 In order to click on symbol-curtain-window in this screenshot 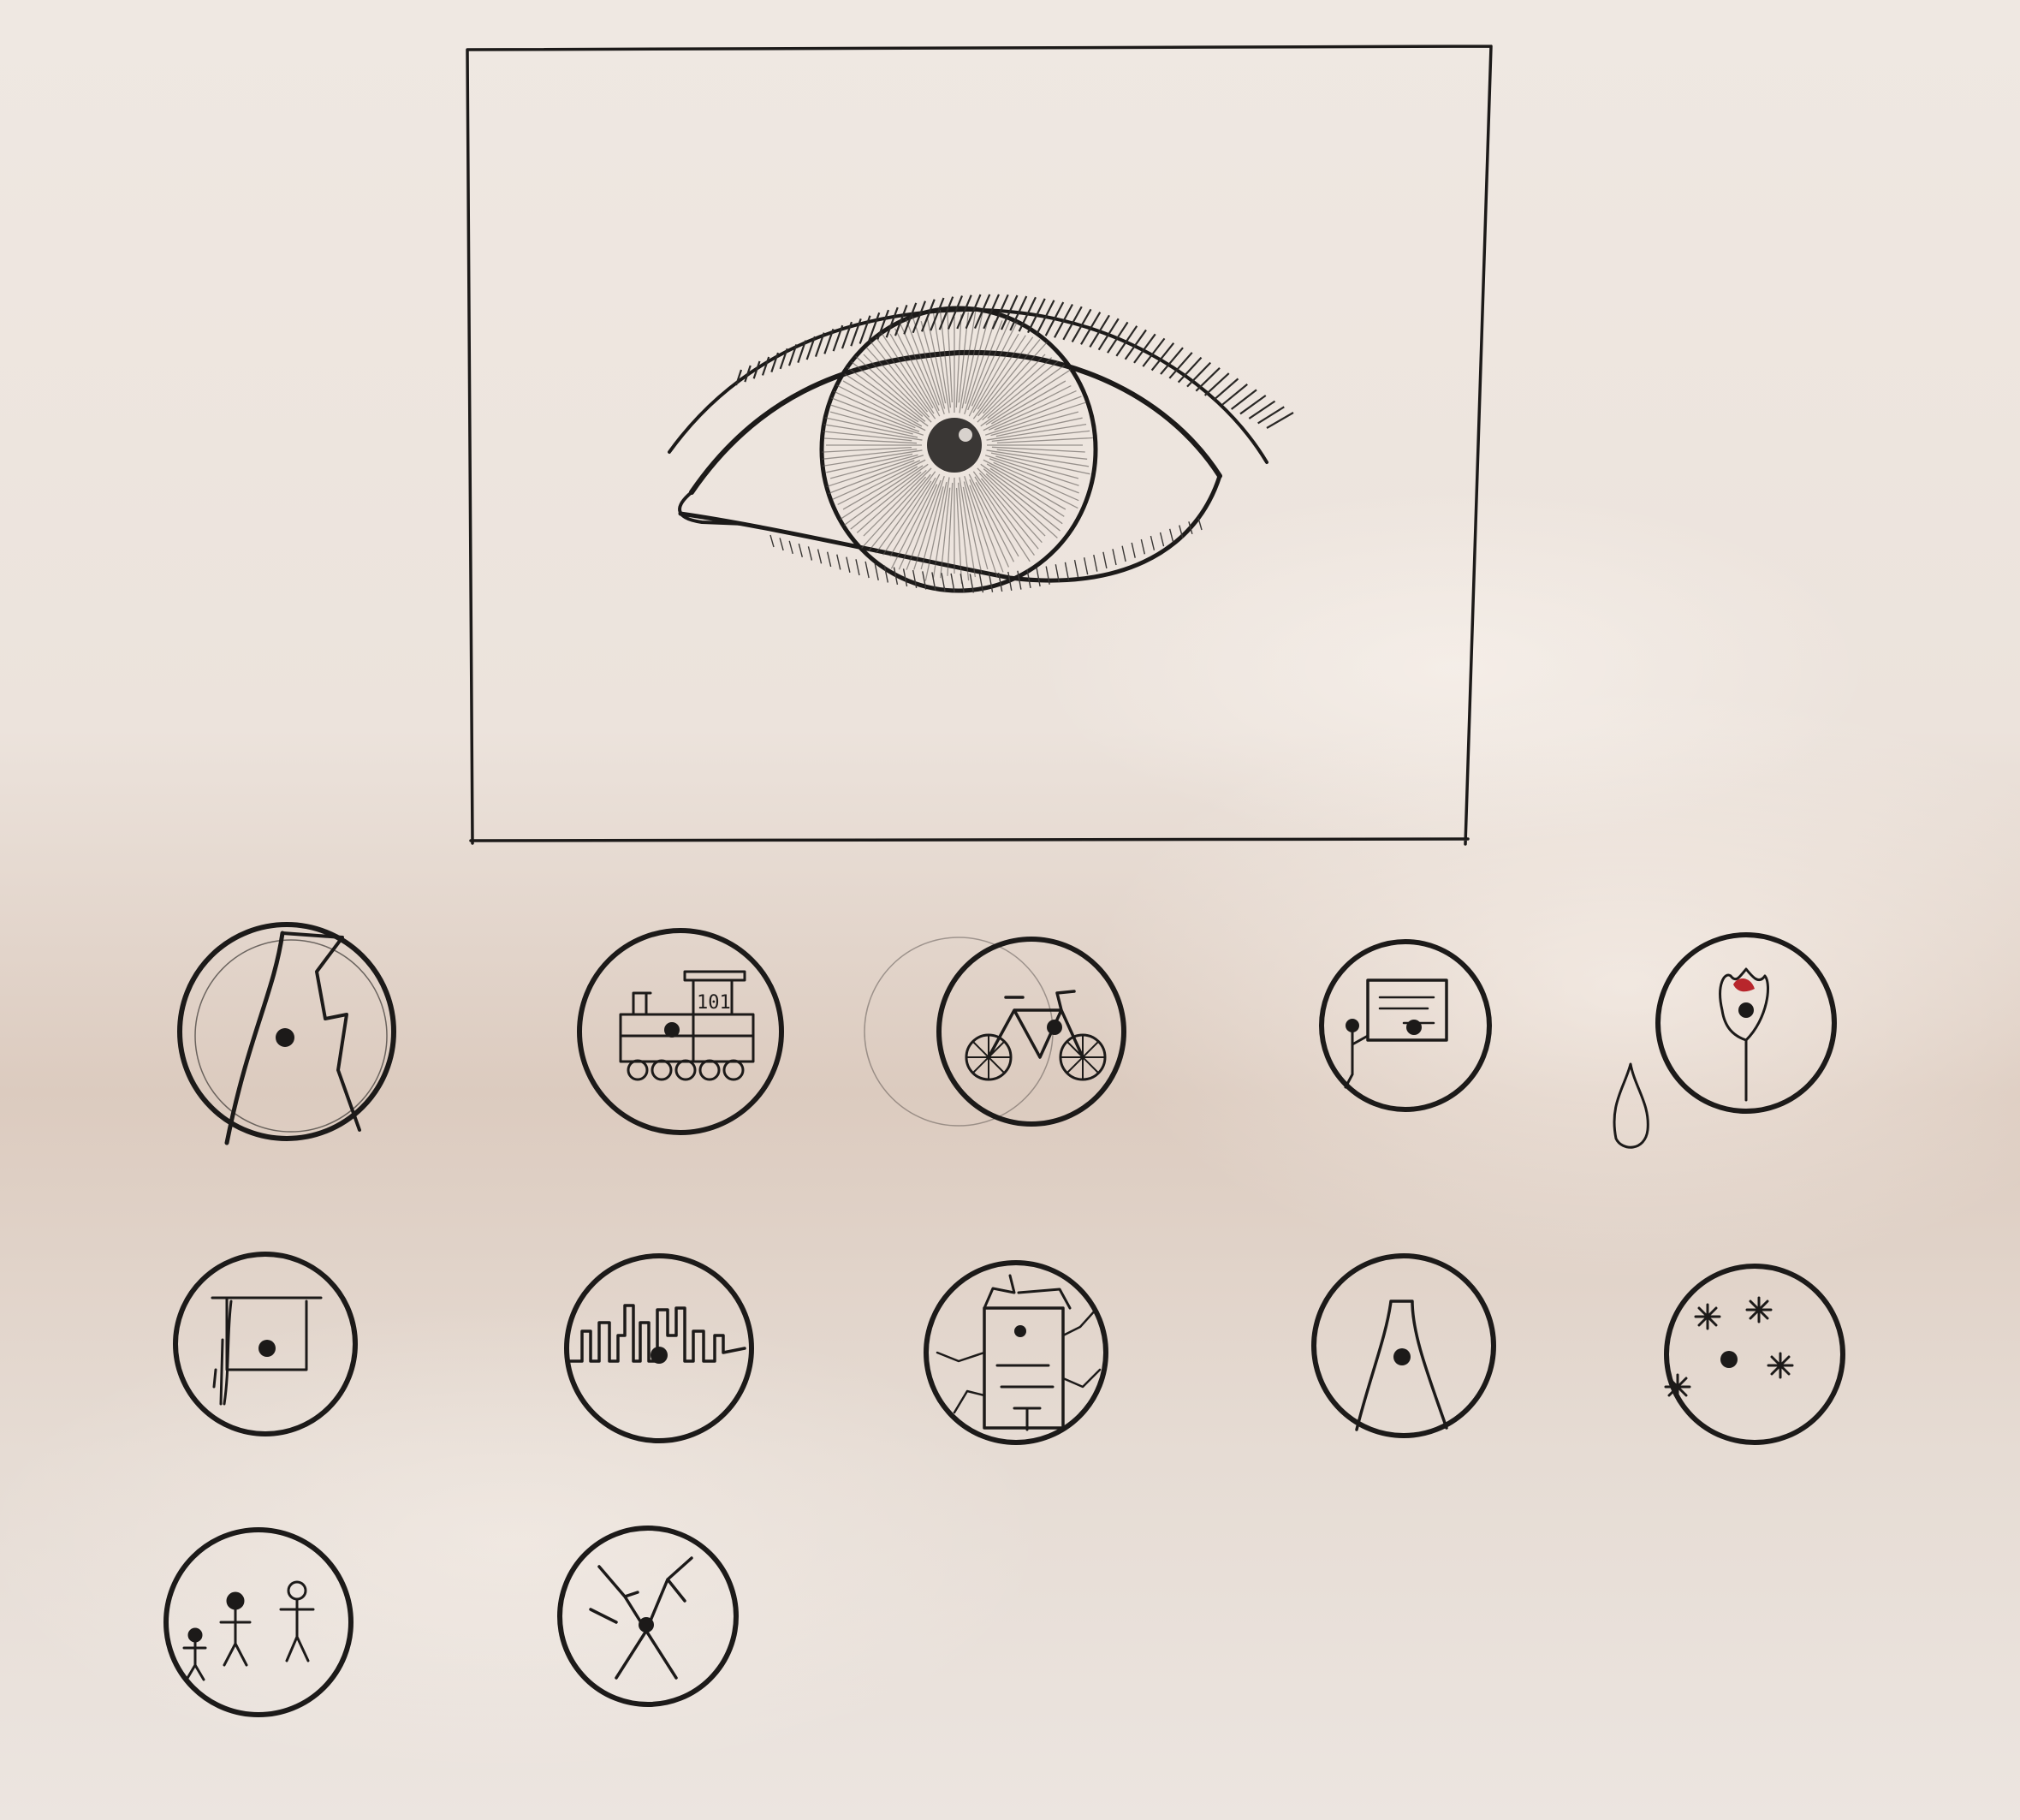, I will do `click(265, 1344)`.